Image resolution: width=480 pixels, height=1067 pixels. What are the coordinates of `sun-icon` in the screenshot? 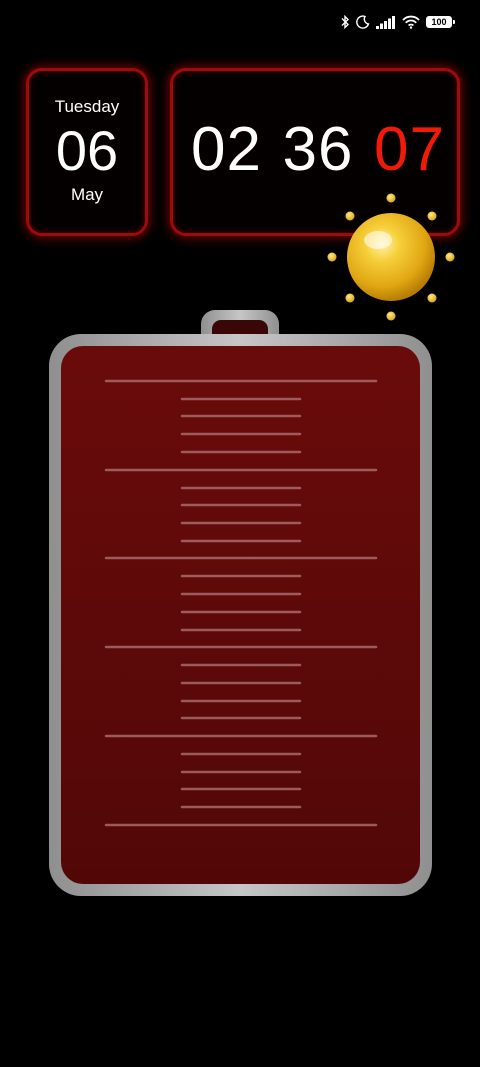 It's located at (391, 257).